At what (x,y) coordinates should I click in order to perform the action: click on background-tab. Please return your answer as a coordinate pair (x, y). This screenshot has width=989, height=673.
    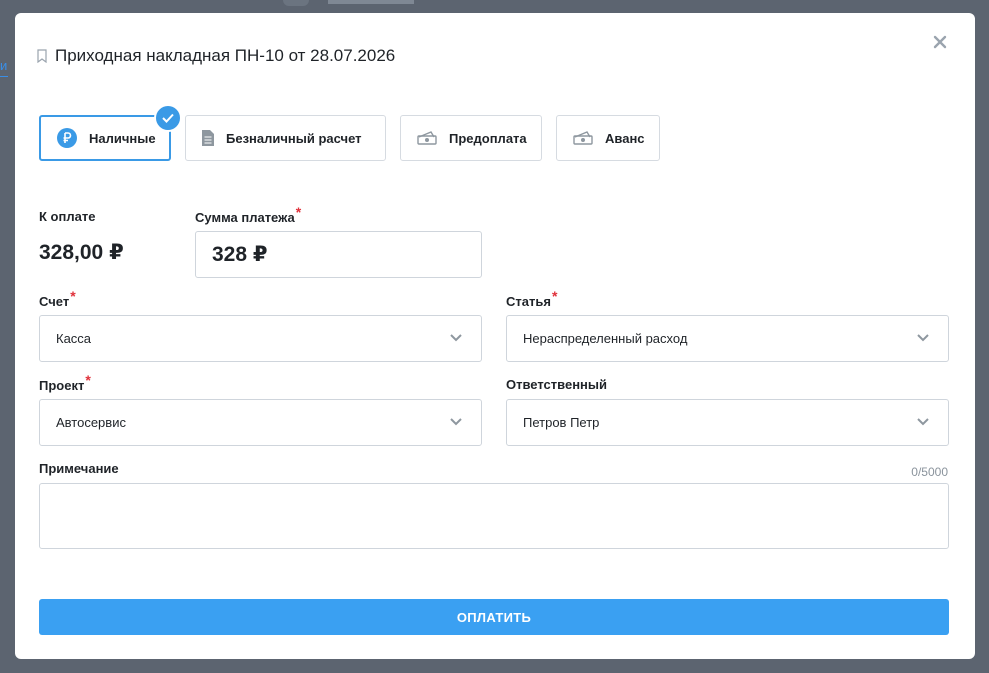
    Looking at the image, I should click on (296, 3).